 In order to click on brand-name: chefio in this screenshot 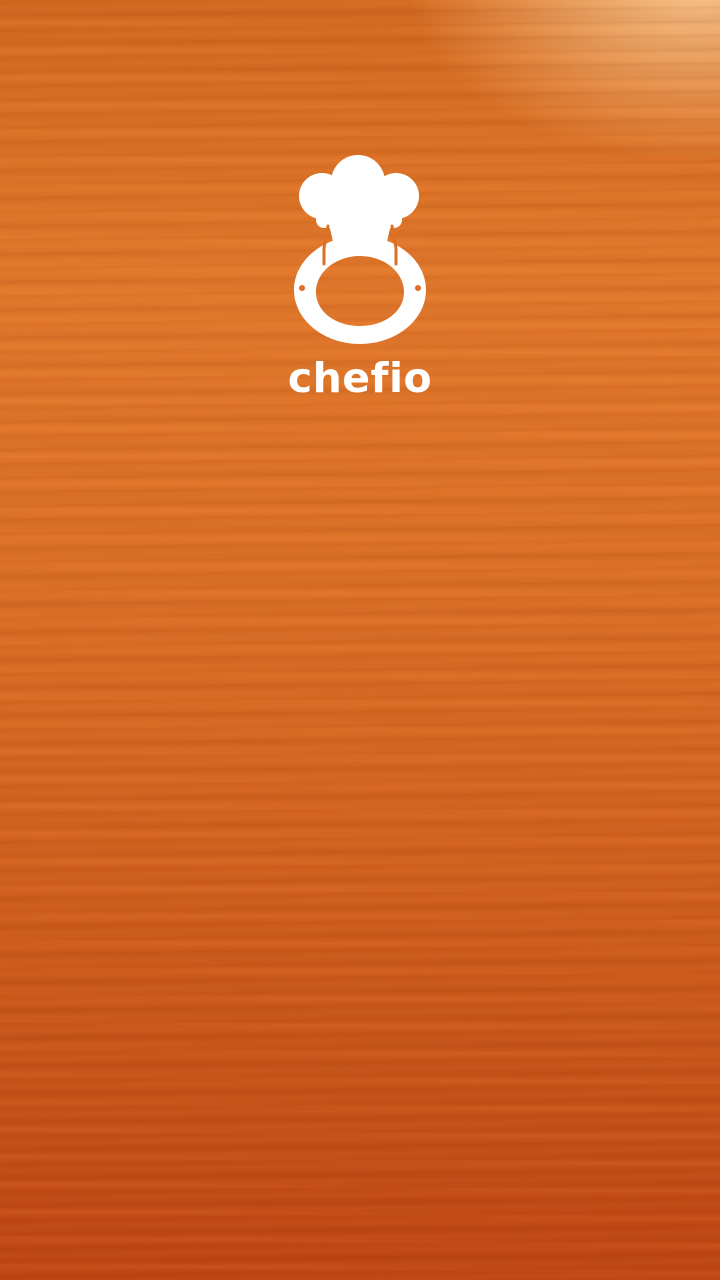, I will do `click(360, 378)`.